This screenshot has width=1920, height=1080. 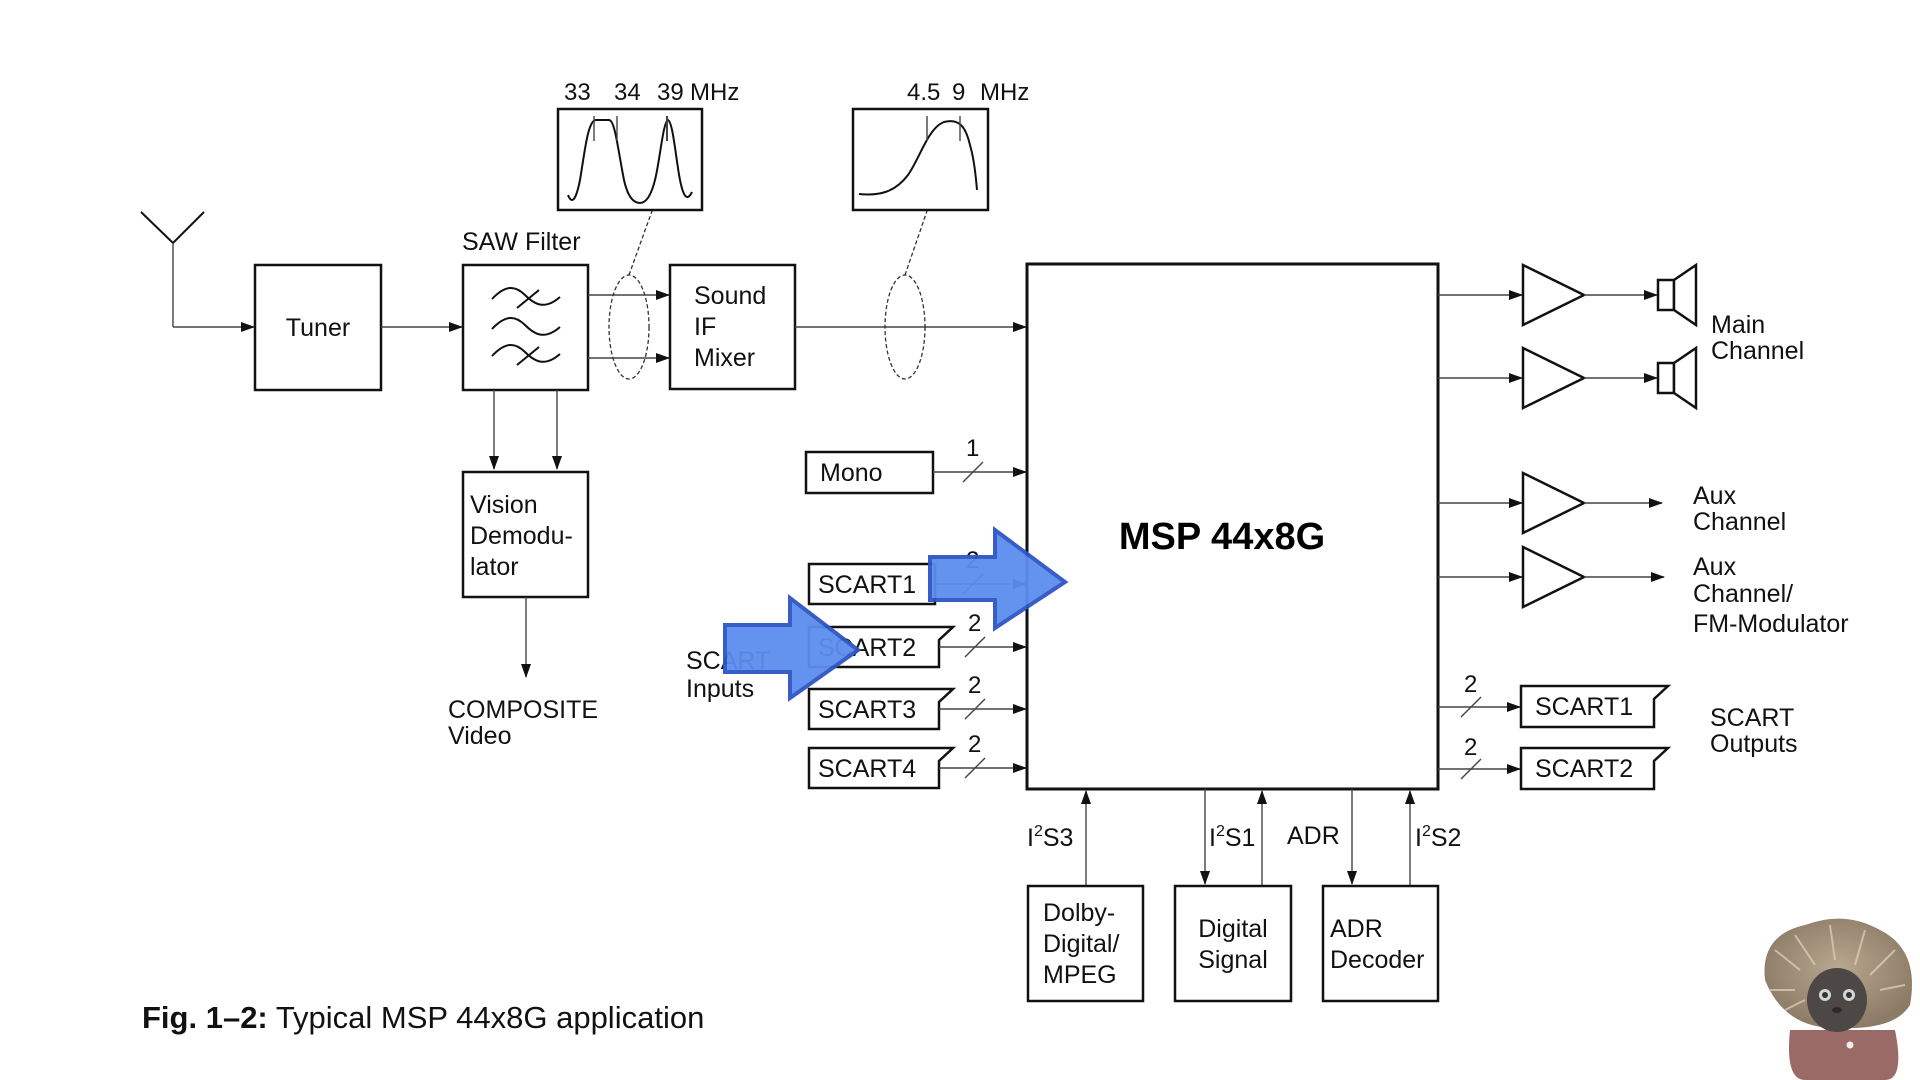 What do you see at coordinates (867, 585) in the screenshot?
I see `scart-input-1-label: SCART1` at bounding box center [867, 585].